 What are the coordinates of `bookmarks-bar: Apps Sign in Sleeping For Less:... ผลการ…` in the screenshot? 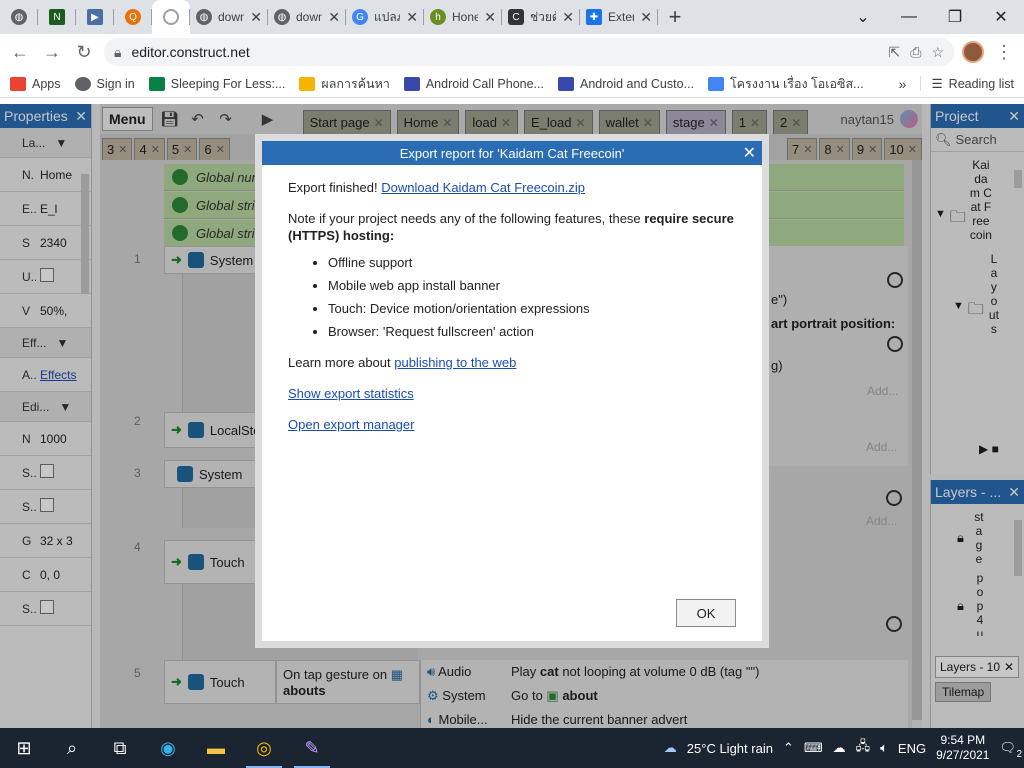 It's located at (512, 84).